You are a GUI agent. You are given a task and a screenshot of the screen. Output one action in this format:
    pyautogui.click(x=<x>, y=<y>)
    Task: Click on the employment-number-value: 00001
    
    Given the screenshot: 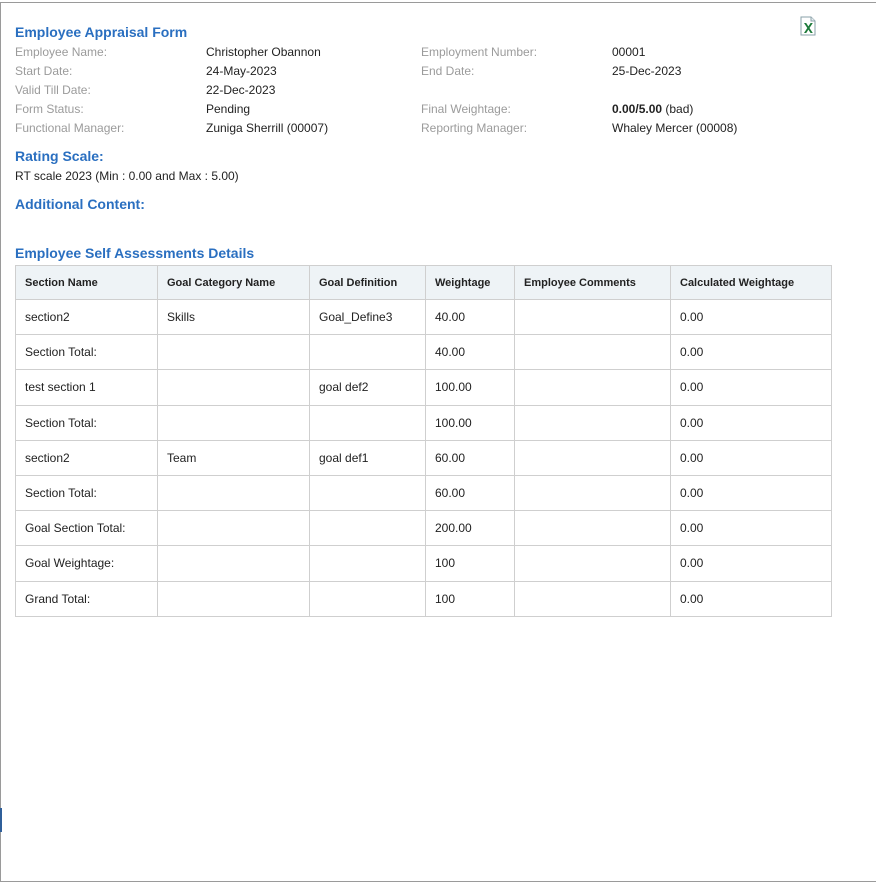 What is the action you would take?
    pyautogui.click(x=629, y=52)
    